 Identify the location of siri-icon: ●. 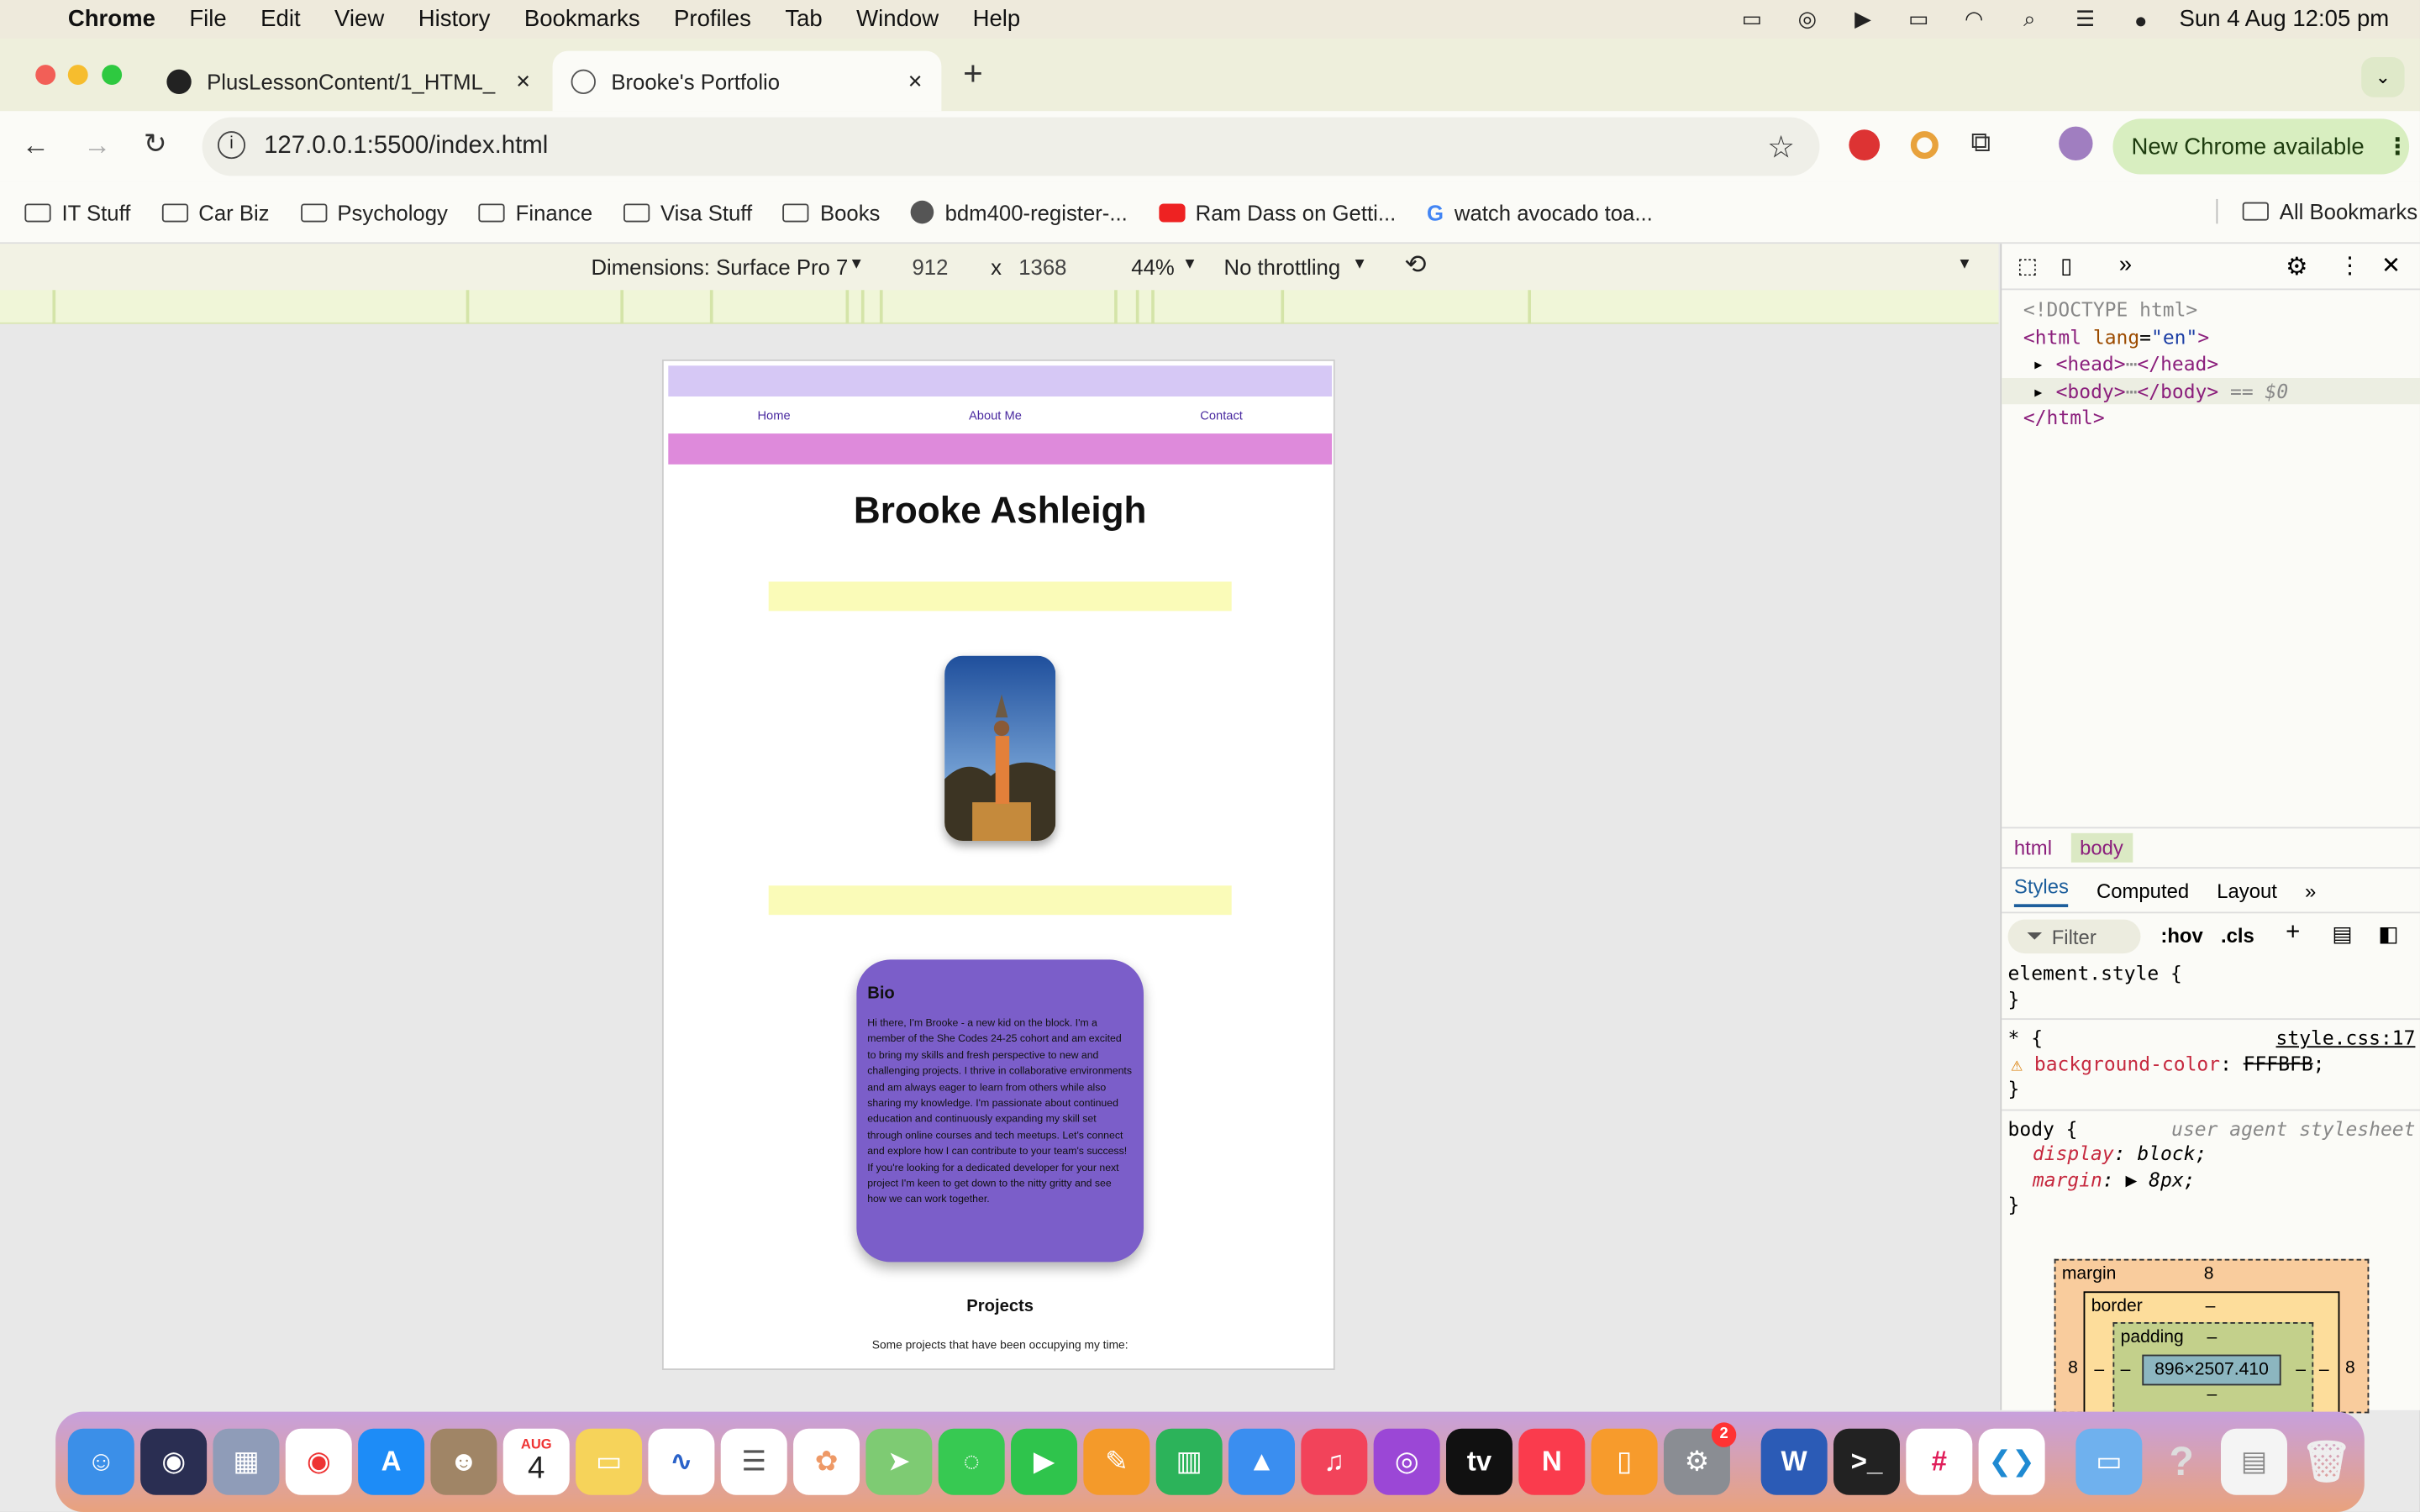
(2140, 19).